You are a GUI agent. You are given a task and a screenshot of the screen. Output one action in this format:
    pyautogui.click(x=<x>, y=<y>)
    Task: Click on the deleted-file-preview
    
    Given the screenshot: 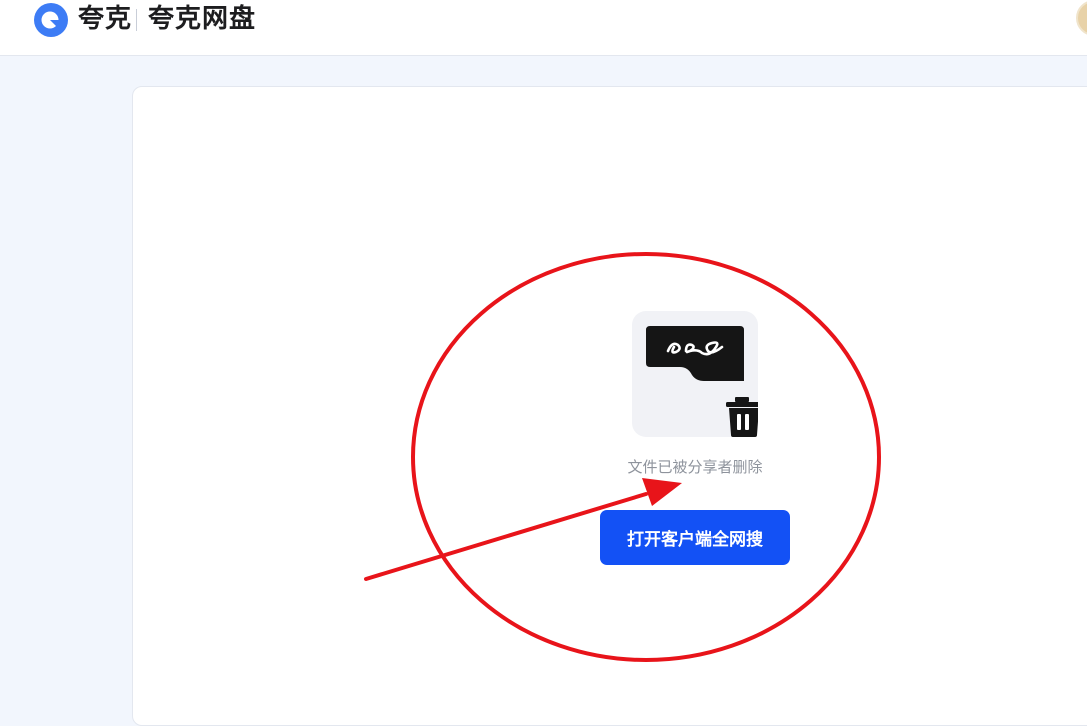 What is the action you would take?
    pyautogui.click(x=695, y=374)
    